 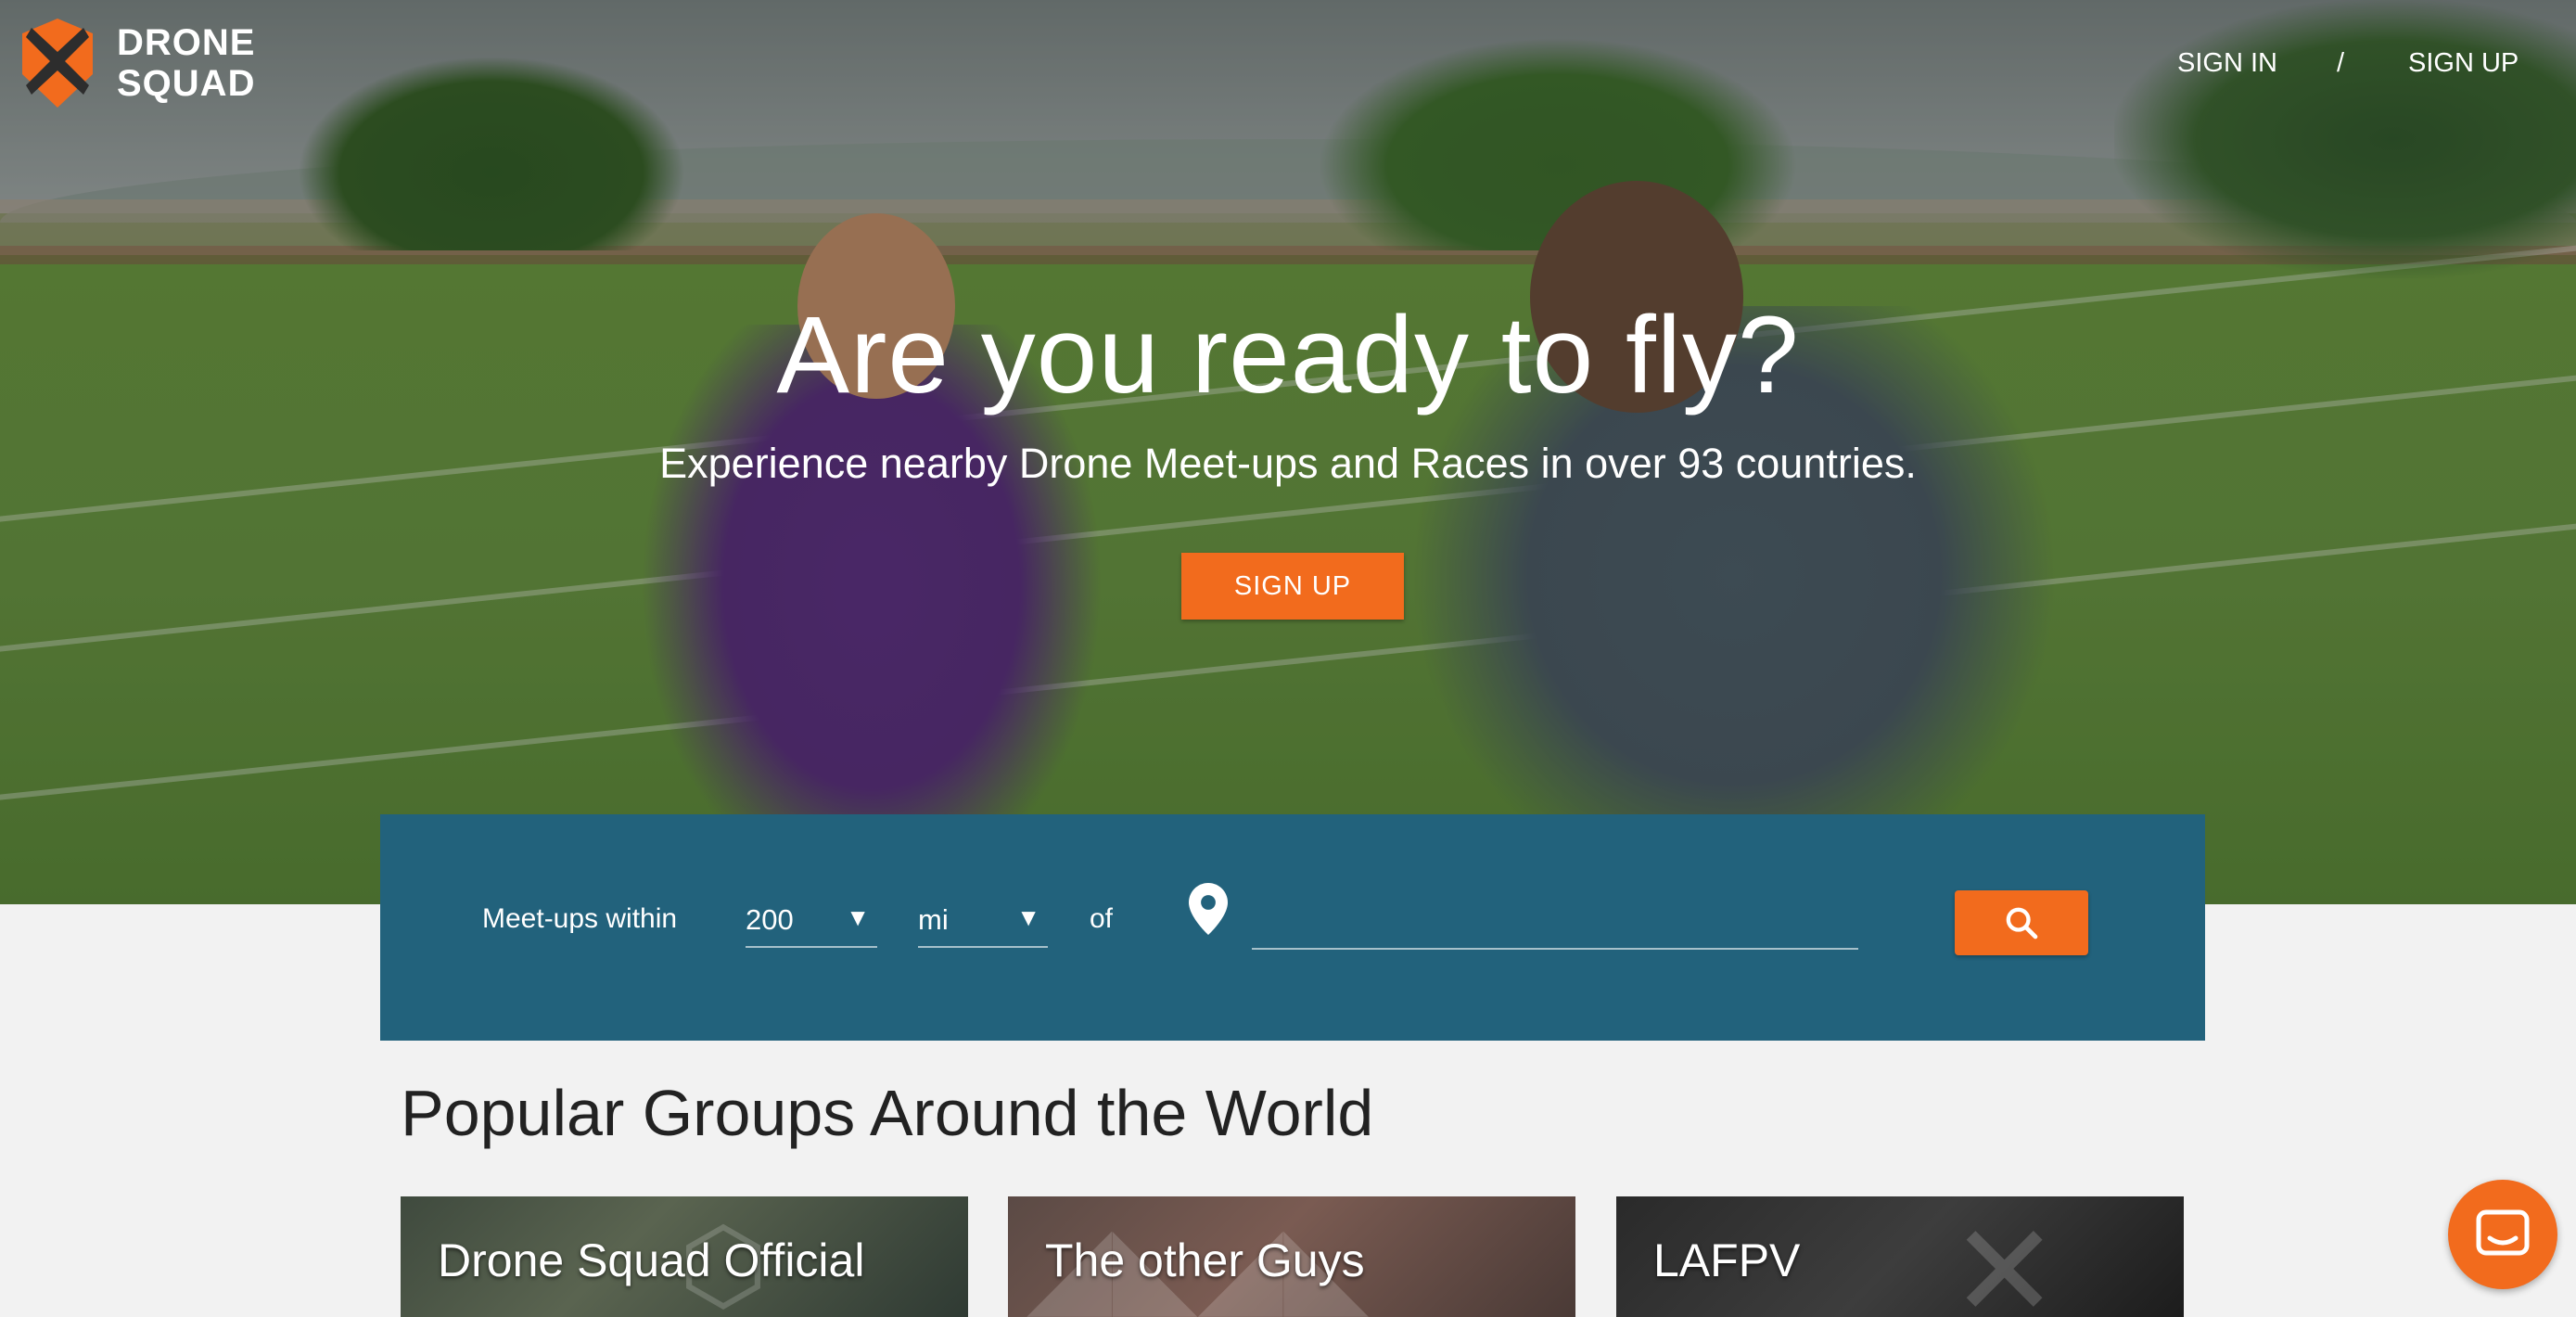 I want to click on chat-launcher-button, so click(x=2502, y=1234).